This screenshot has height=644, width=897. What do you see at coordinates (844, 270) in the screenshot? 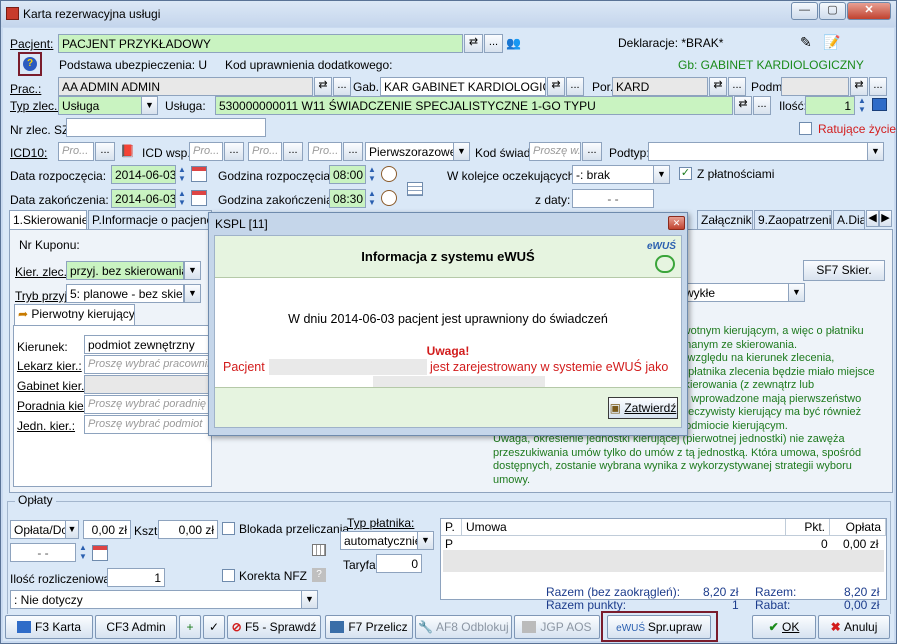
I see `sf7-referral-button: SF7 Skier.` at bounding box center [844, 270].